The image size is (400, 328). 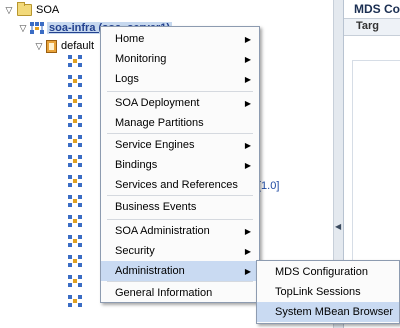 I want to click on menu-item-manage-partitions: Manage Partitions, so click(x=180, y=123).